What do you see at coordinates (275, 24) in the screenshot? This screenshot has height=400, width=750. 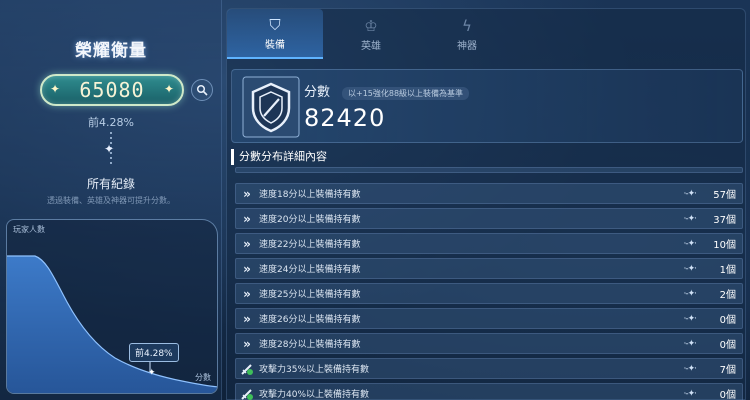 I see `equipment-icon: ⛉` at bounding box center [275, 24].